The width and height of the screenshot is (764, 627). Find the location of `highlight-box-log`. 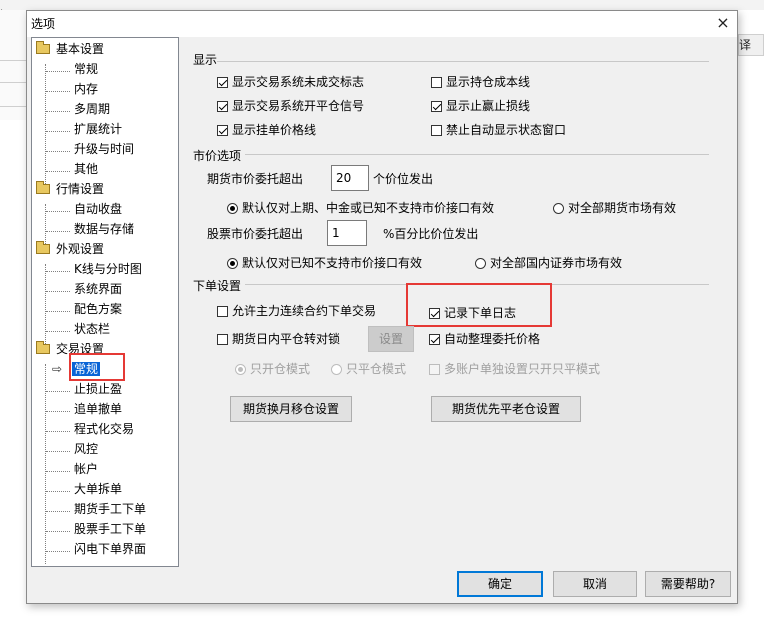

highlight-box-log is located at coordinates (479, 305).